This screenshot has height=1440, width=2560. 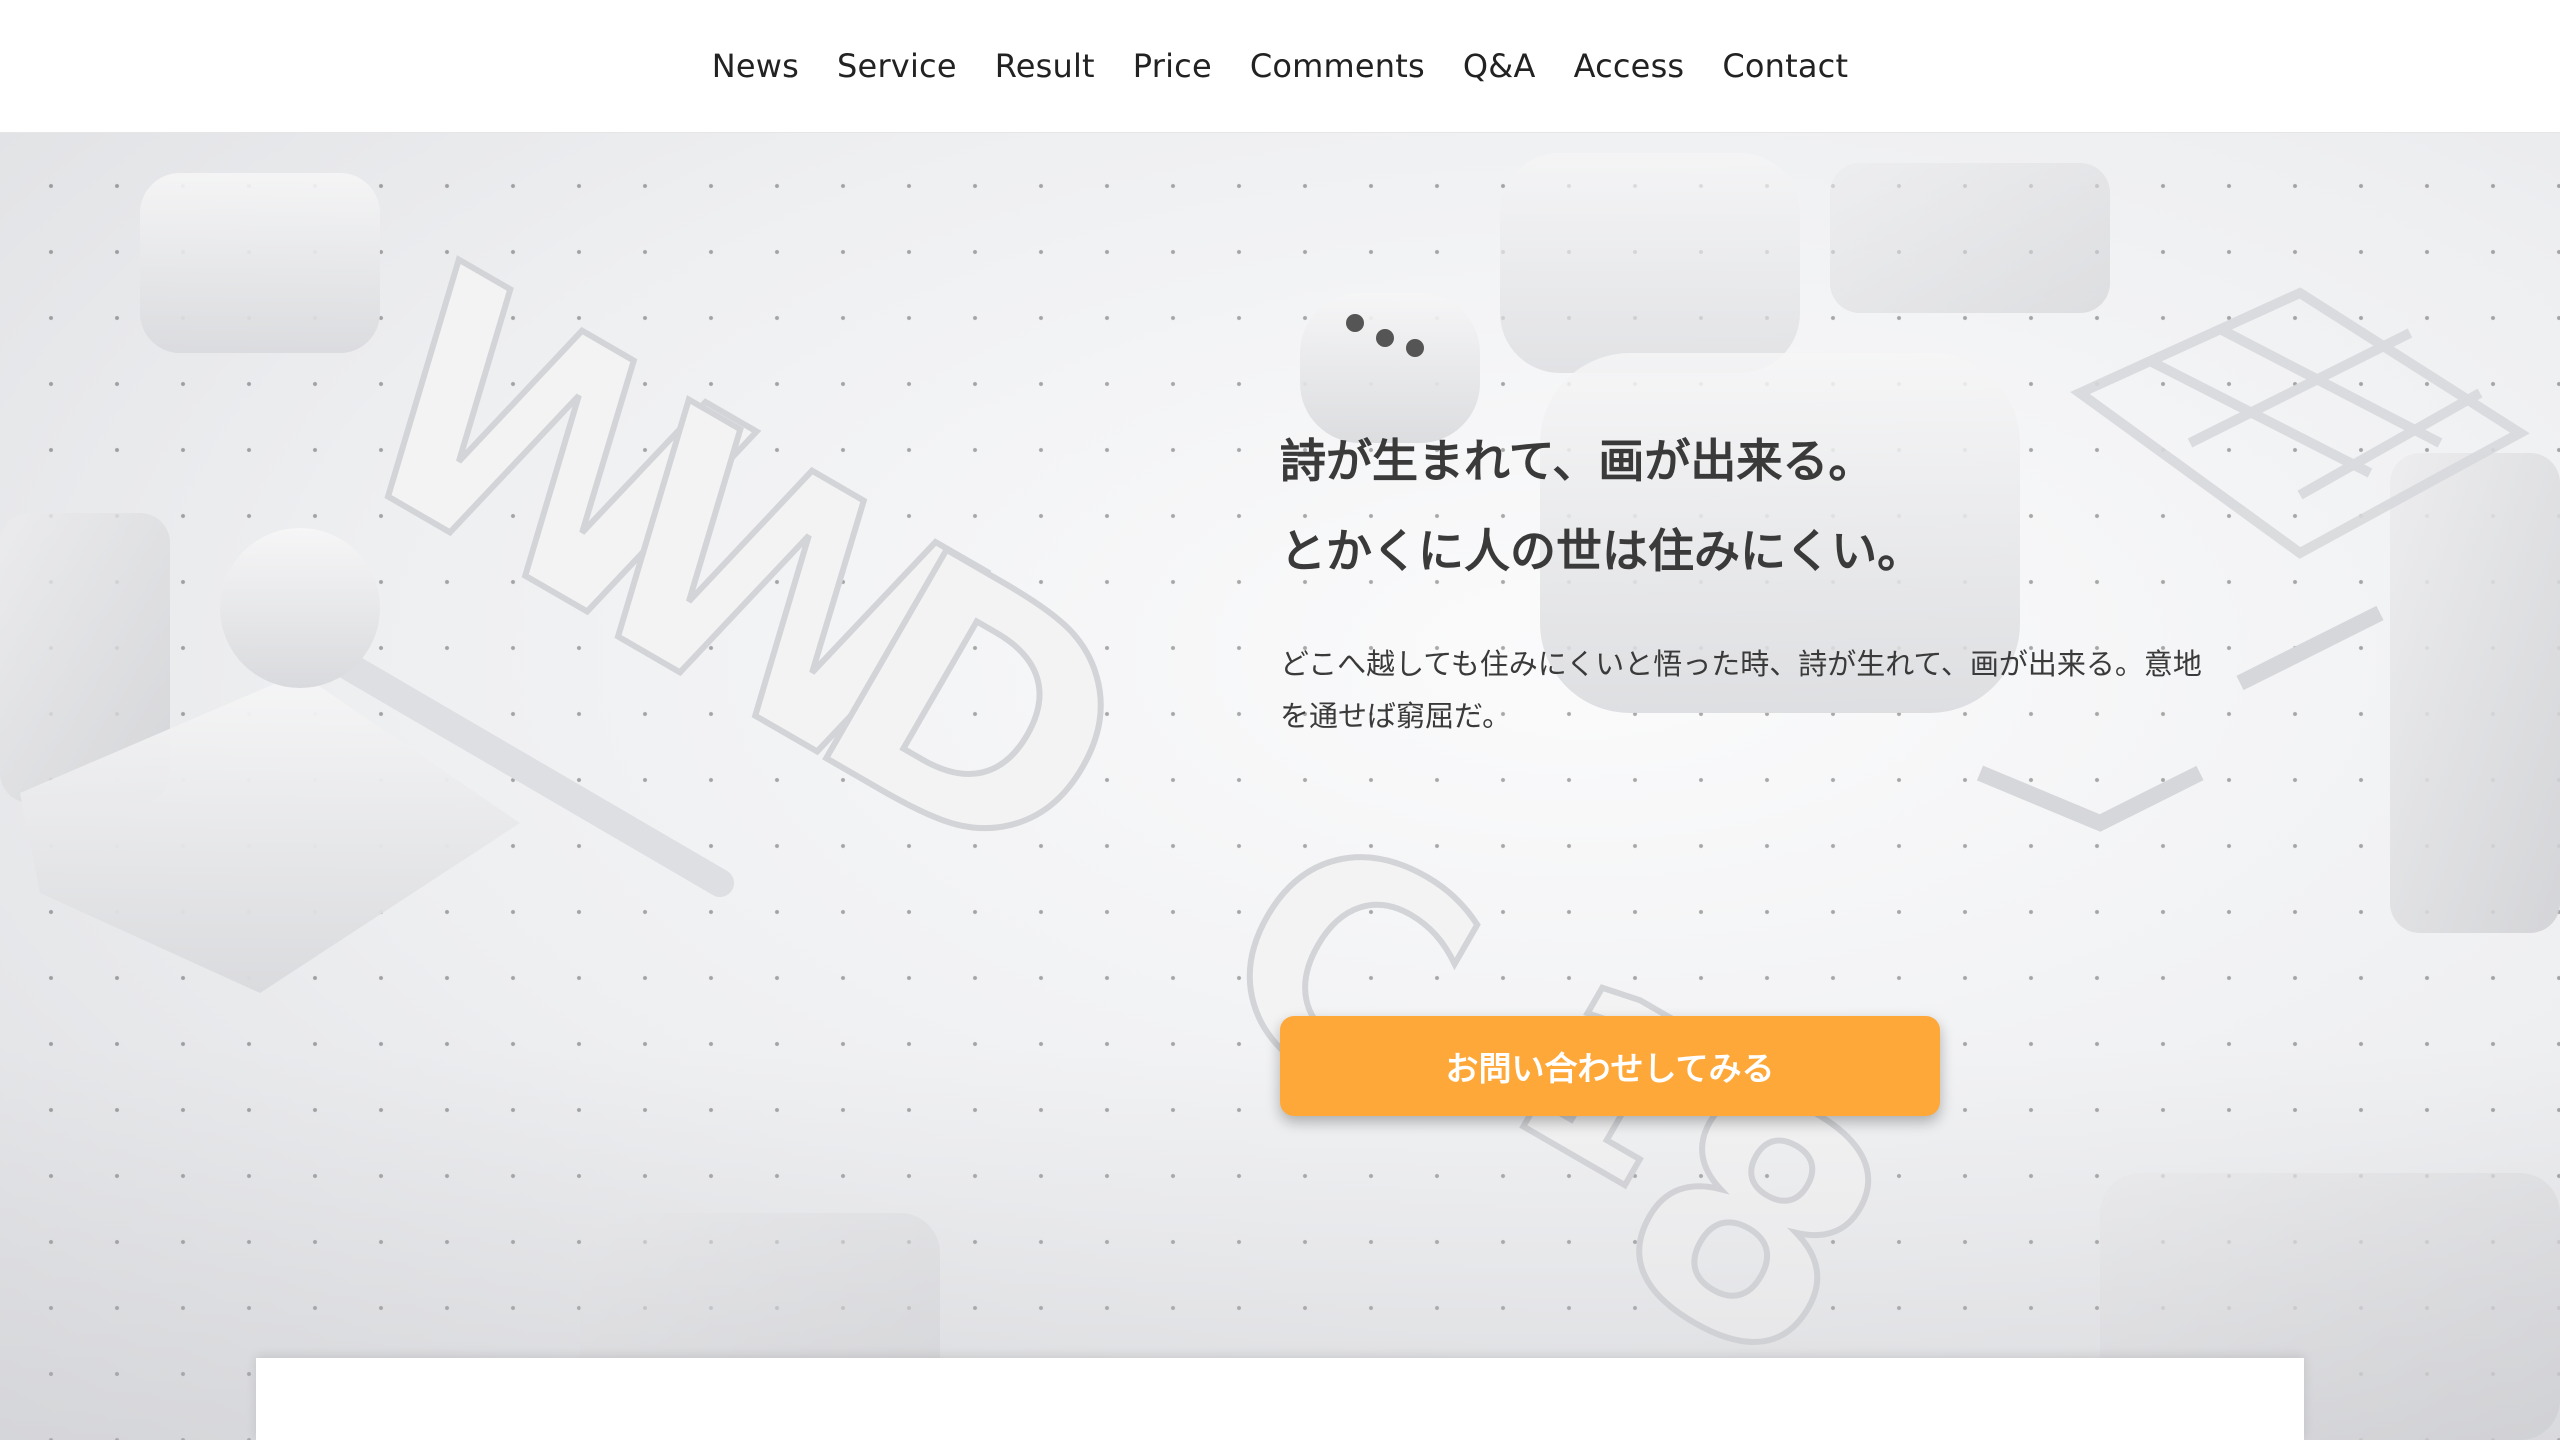 What do you see at coordinates (1045, 66) in the screenshot?
I see `nav-item-result: Result` at bounding box center [1045, 66].